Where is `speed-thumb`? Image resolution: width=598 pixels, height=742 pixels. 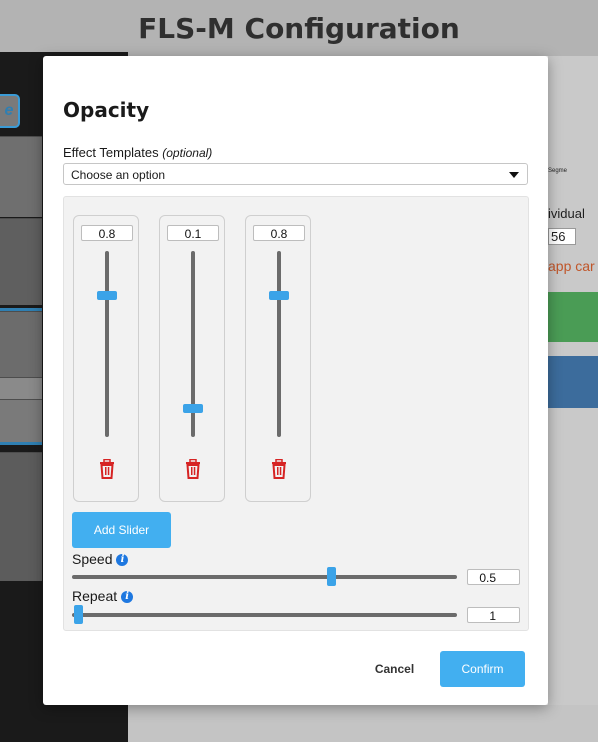 speed-thumb is located at coordinates (331, 576).